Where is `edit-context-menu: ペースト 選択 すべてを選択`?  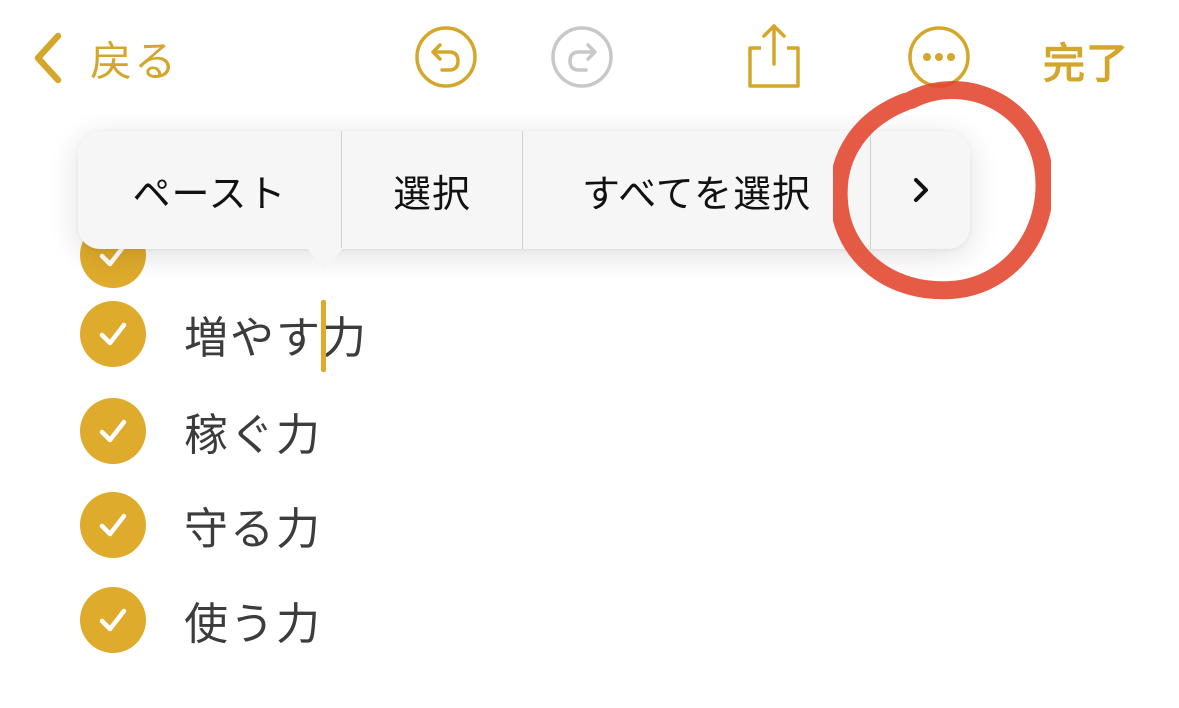 edit-context-menu: ペースト 選択 すべてを選択 is located at coordinates (524, 190).